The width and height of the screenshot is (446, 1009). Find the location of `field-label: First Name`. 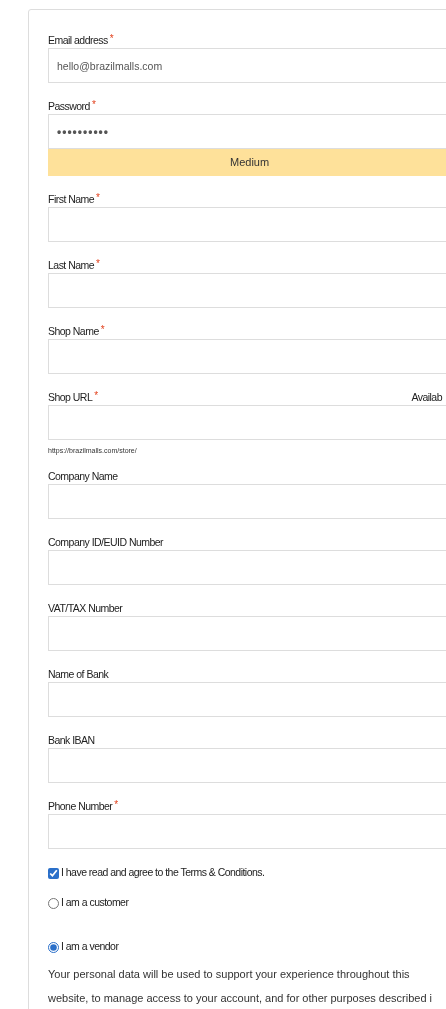

field-label: First Name is located at coordinates (71, 199).